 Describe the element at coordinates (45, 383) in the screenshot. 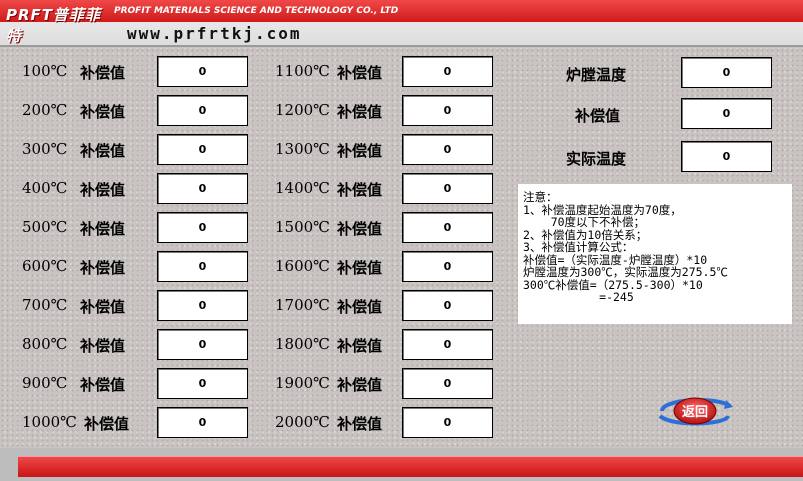

I see `temperature-label: 900℃` at that location.